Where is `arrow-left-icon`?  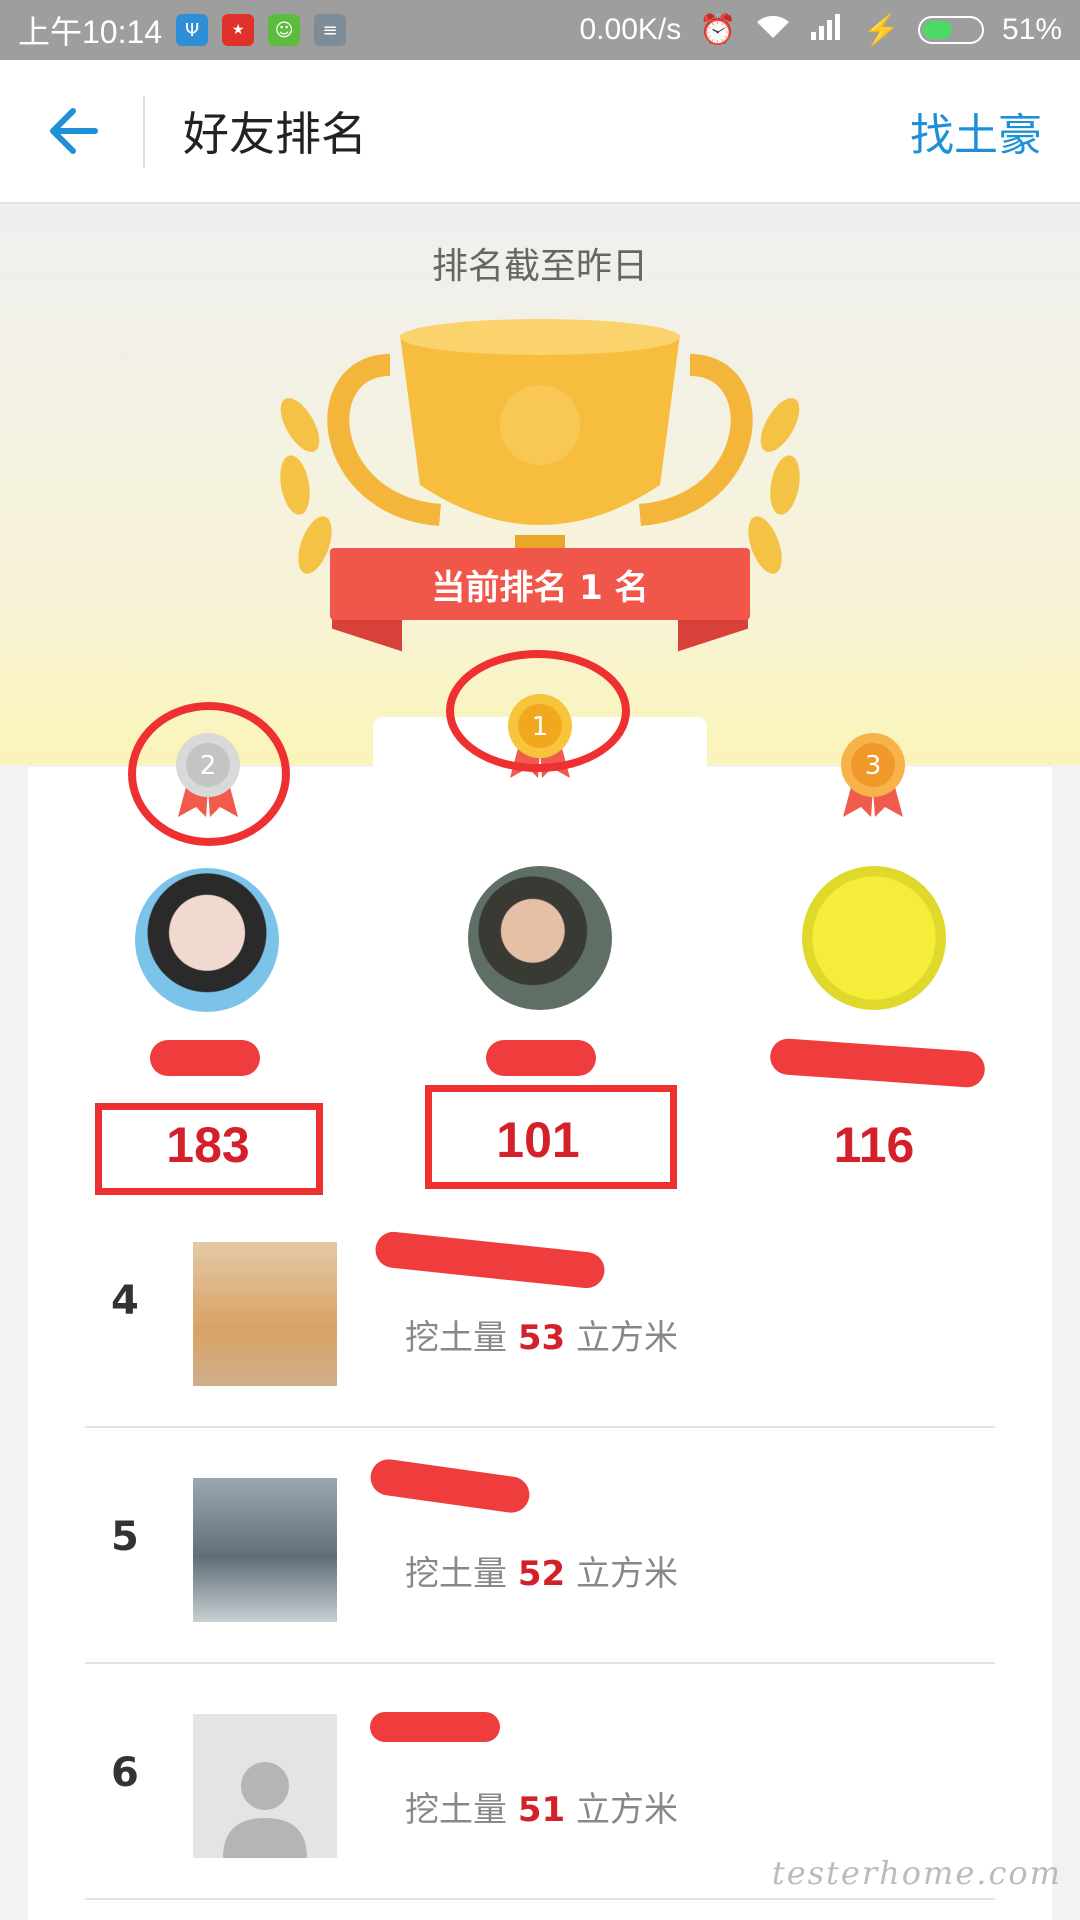 arrow-left-icon is located at coordinates (73, 131).